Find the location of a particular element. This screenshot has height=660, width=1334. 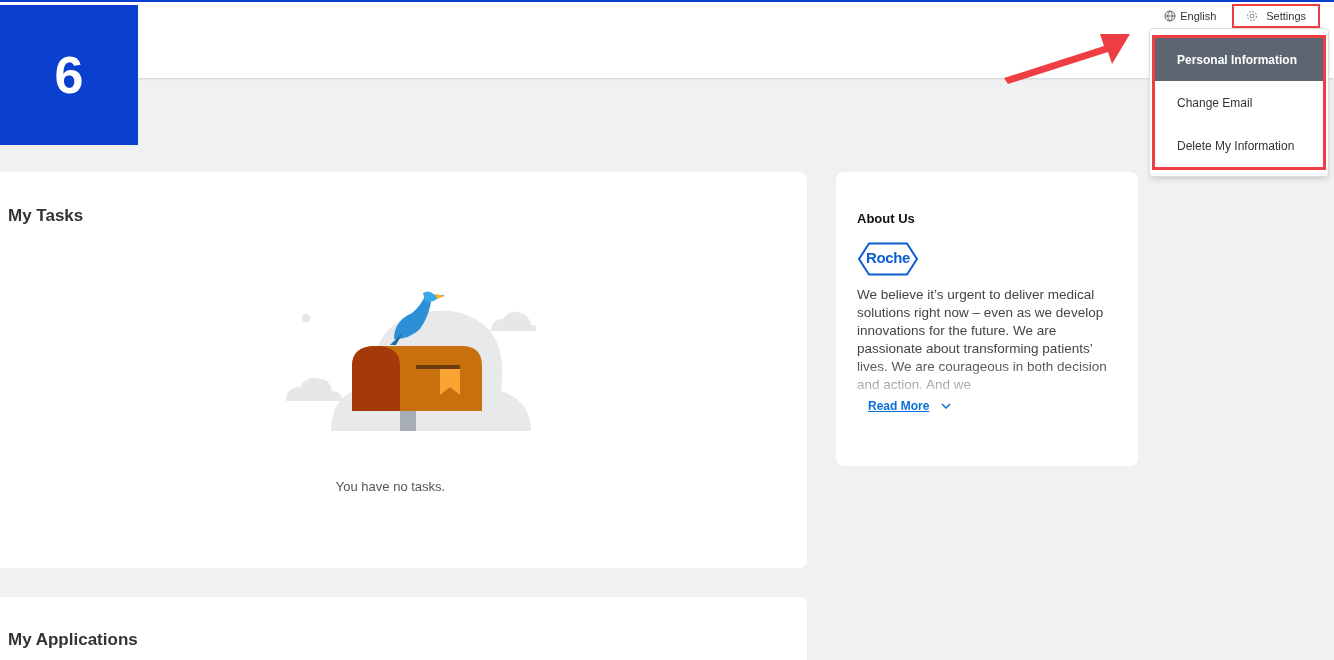

chevron-down-icon is located at coordinates (946, 405).